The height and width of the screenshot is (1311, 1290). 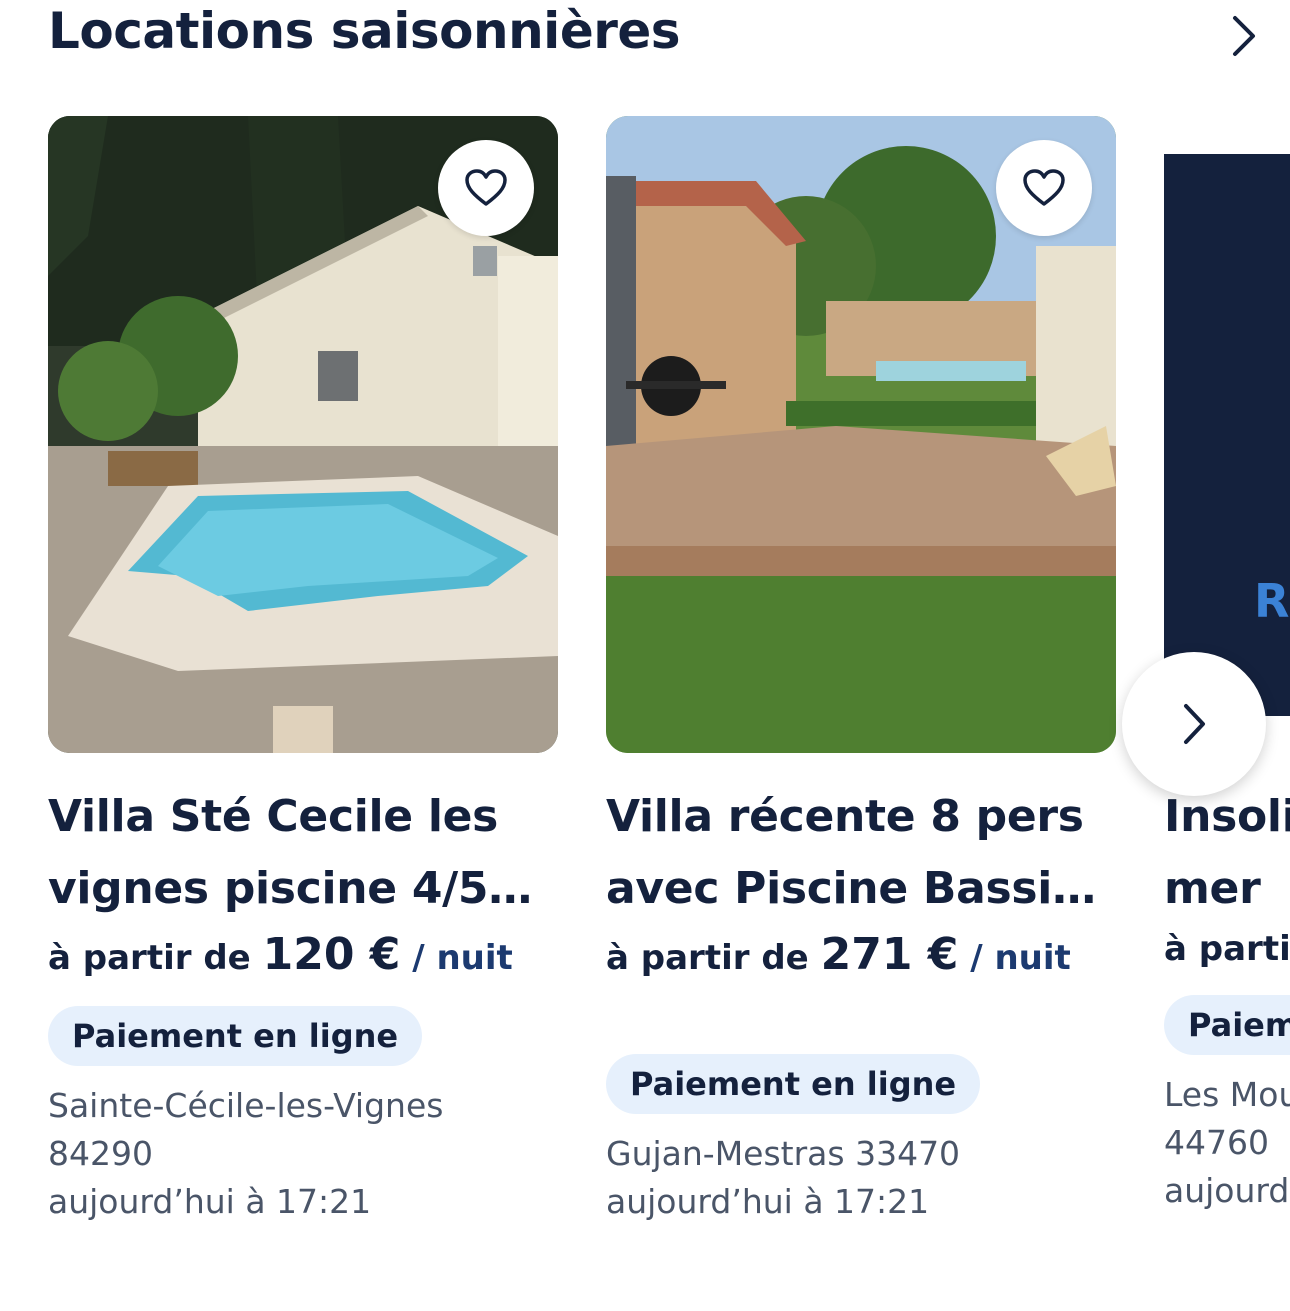 I want to click on listing-date: aujourd’, so click(x=1227, y=1190).